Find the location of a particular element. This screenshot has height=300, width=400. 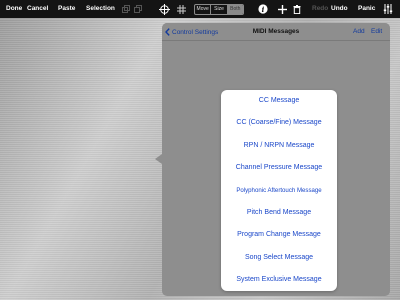

menu-item-program-change-message: Program Change Message is located at coordinates (279, 235).